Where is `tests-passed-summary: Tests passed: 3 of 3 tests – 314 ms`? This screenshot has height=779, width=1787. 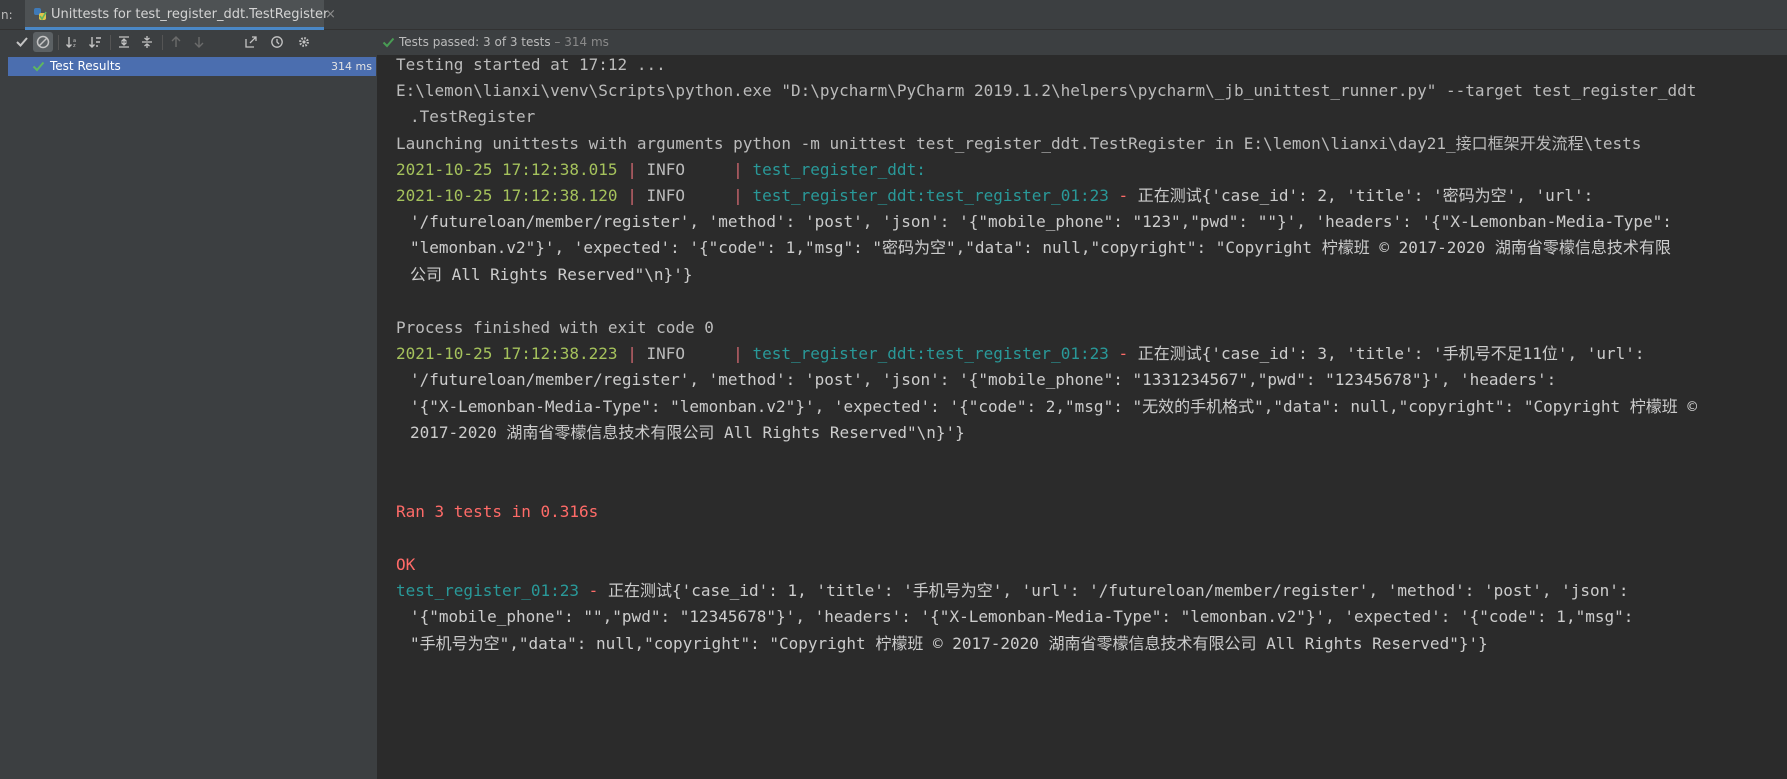
tests-passed-summary: Tests passed: 3 of 3 tests – 314 ms is located at coordinates (504, 42).